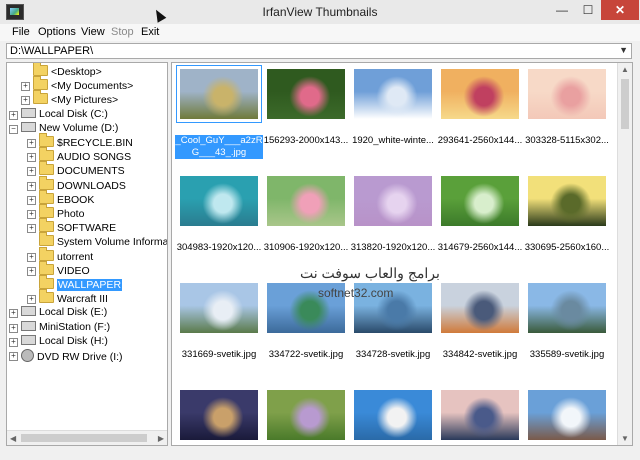  I want to click on tree-item: + $RECYCLE.BIN, so click(80, 141).